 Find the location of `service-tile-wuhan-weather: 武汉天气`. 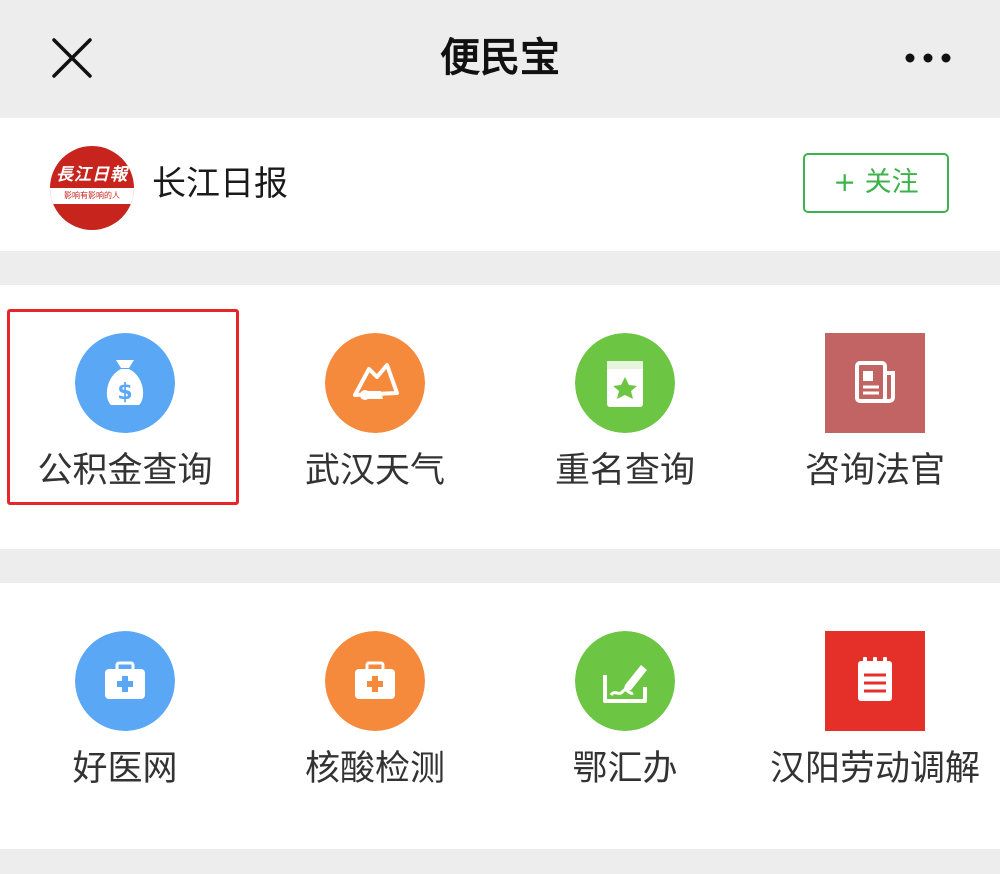

service-tile-wuhan-weather: 武汉天气 is located at coordinates (375, 388).